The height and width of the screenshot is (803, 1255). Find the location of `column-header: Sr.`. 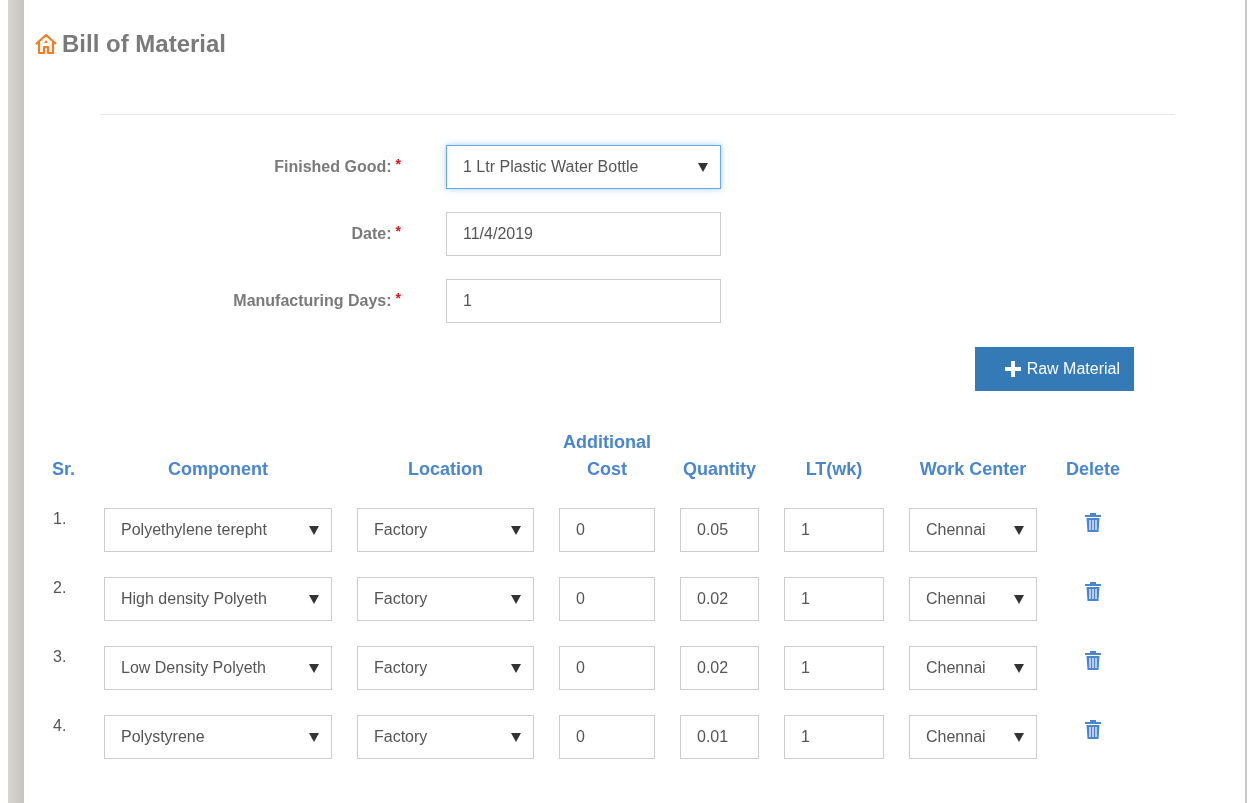

column-header: Sr. is located at coordinates (63, 469).